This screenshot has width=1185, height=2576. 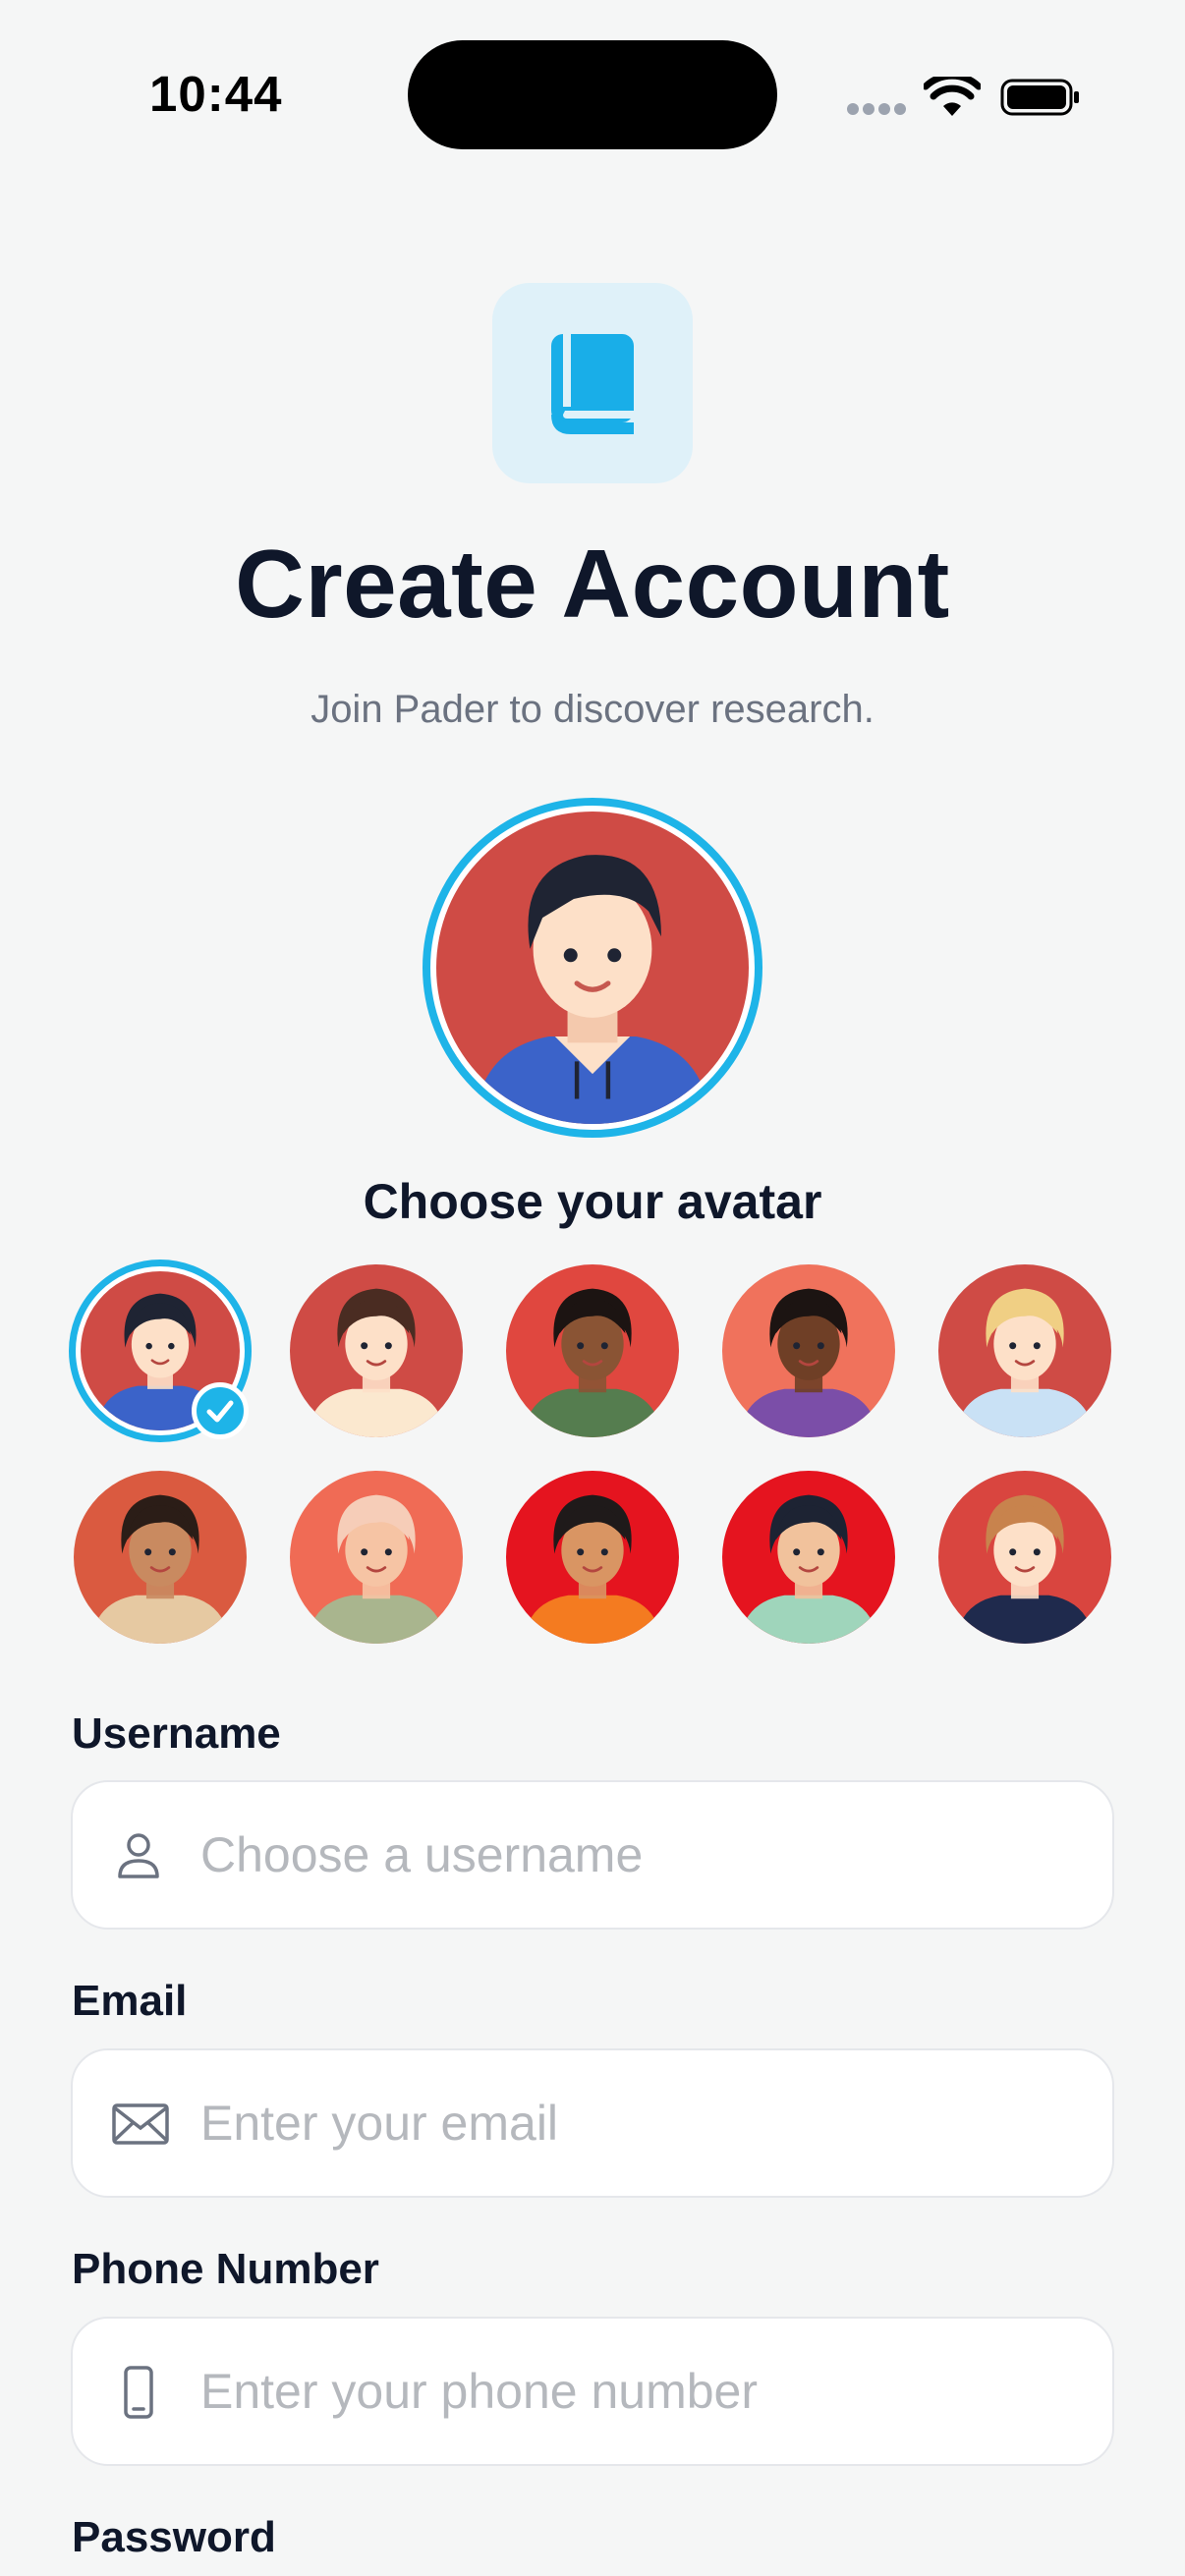 What do you see at coordinates (422, 1854) in the screenshot?
I see `username-placeholder: Choose a username` at bounding box center [422, 1854].